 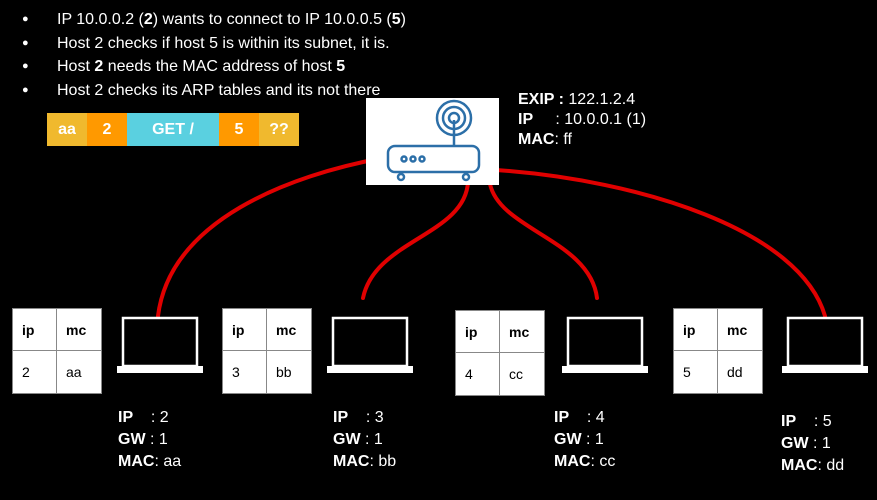 What do you see at coordinates (718, 351) in the screenshot?
I see `arp-table-host-5: ip mc 5 dd` at bounding box center [718, 351].